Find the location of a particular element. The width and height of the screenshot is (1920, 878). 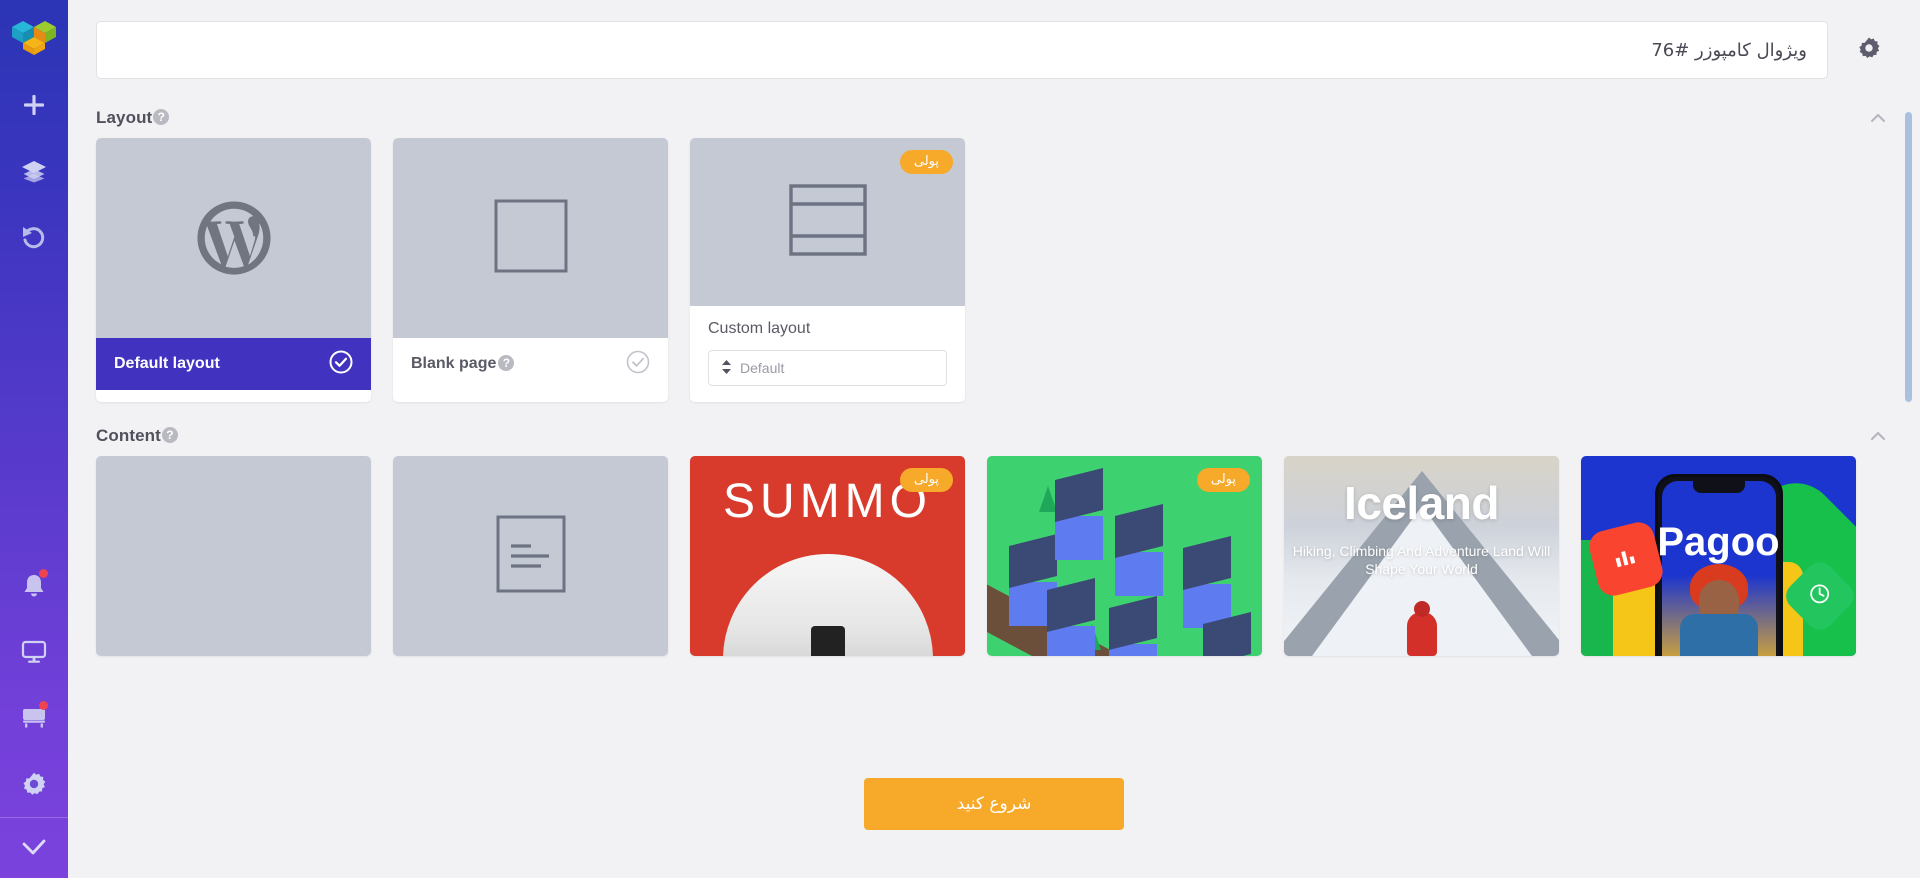

sidebar-item-apply is located at coordinates (34, 848).